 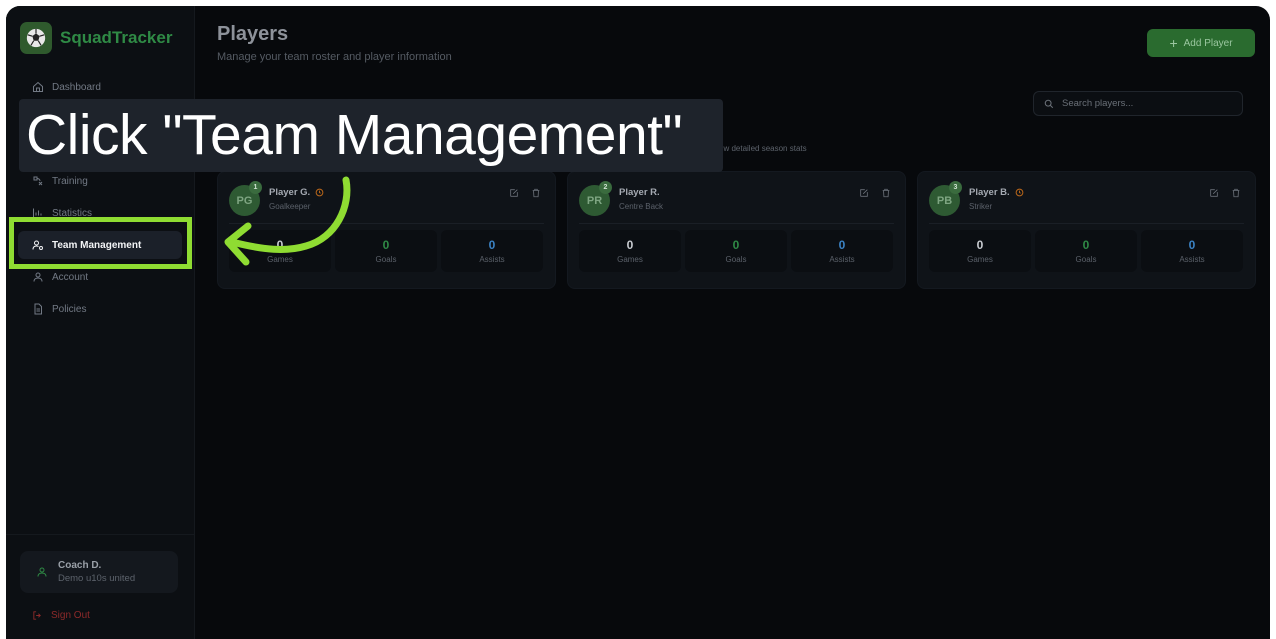 I want to click on sign-out-icon, so click(x=37, y=615).